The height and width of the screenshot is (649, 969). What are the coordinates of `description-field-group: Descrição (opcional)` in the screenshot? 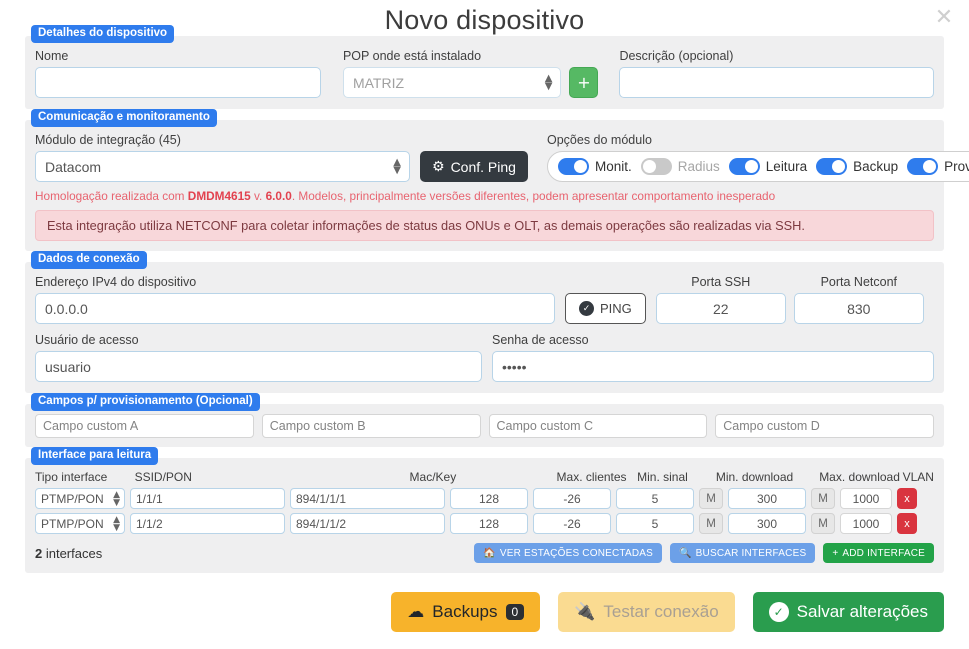 It's located at (776, 73).